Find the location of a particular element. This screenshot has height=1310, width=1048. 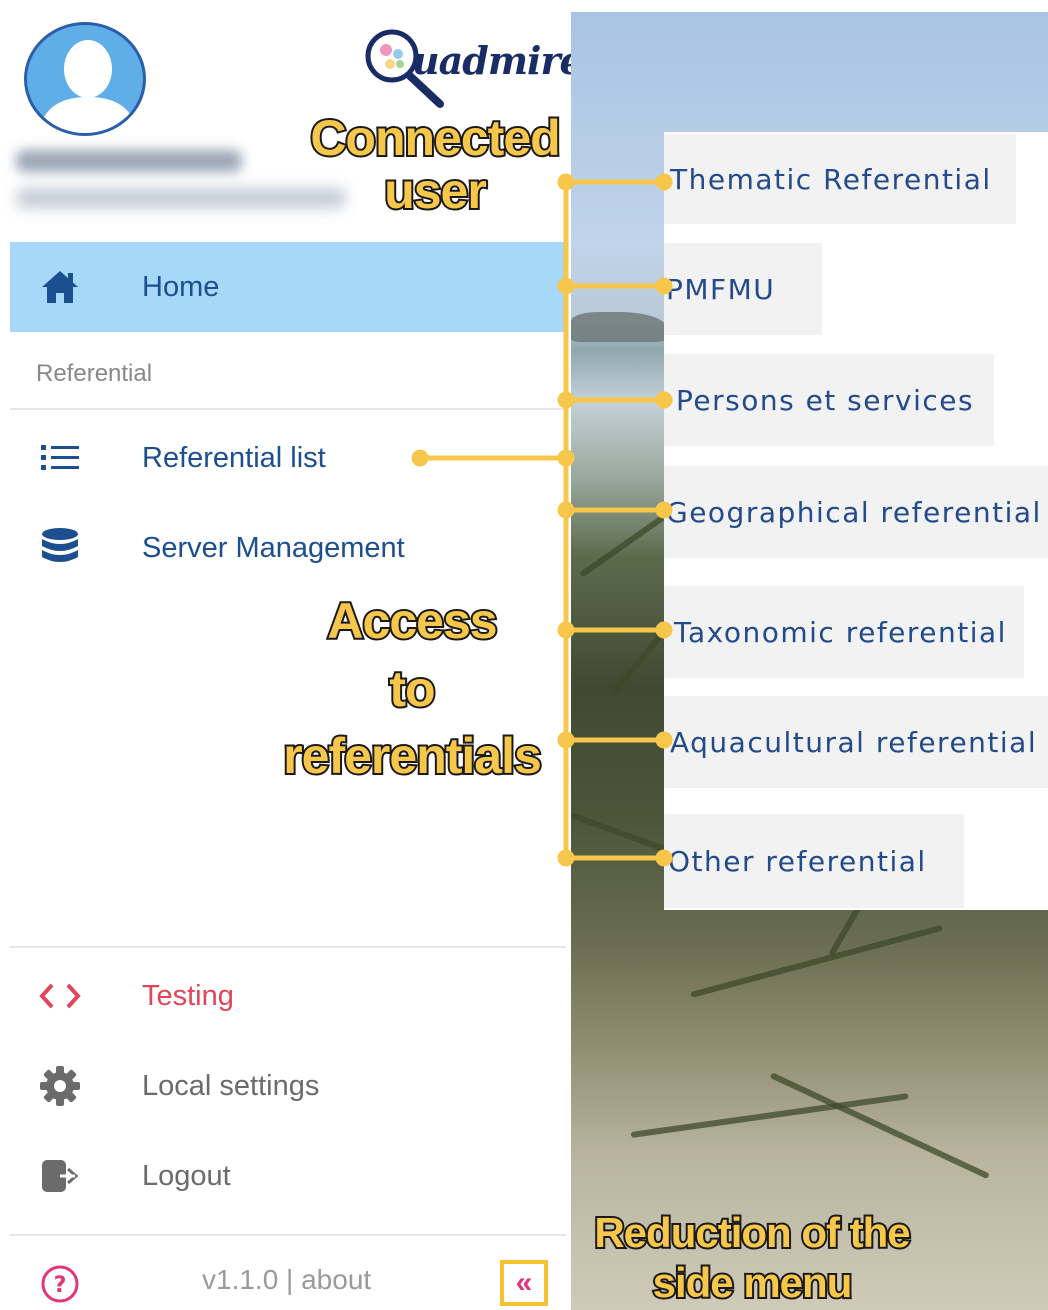

annotation-line: Reduction of the is located at coordinates (752, 1232).